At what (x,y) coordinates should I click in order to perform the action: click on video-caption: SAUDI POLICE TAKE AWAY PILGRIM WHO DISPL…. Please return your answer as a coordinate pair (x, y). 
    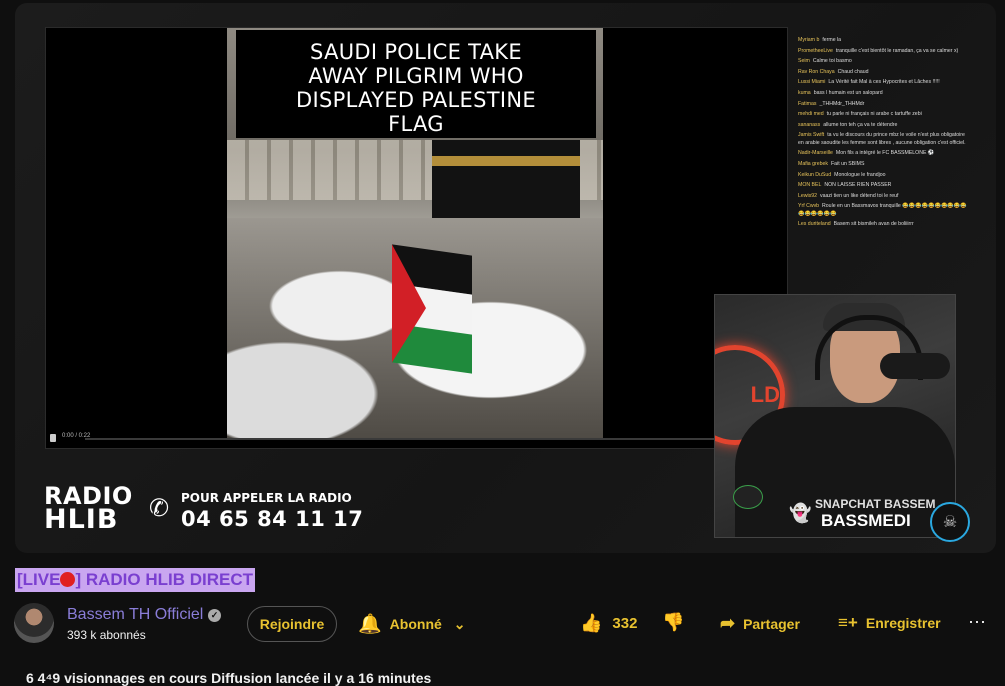
    Looking at the image, I should click on (416, 84).